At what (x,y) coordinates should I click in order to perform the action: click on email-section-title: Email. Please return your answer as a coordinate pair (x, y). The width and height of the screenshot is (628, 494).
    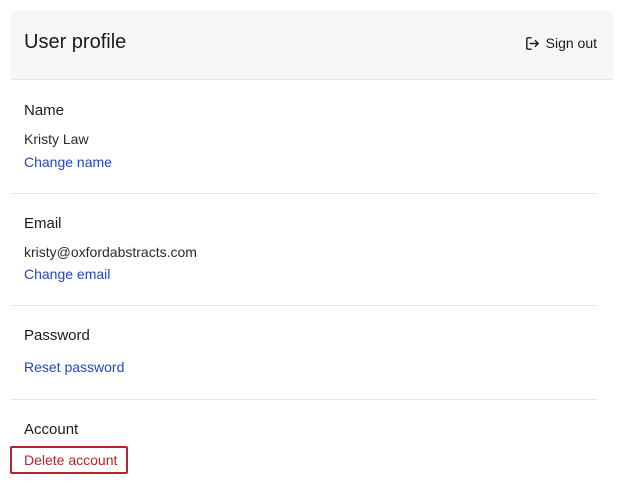
    Looking at the image, I should click on (43, 223).